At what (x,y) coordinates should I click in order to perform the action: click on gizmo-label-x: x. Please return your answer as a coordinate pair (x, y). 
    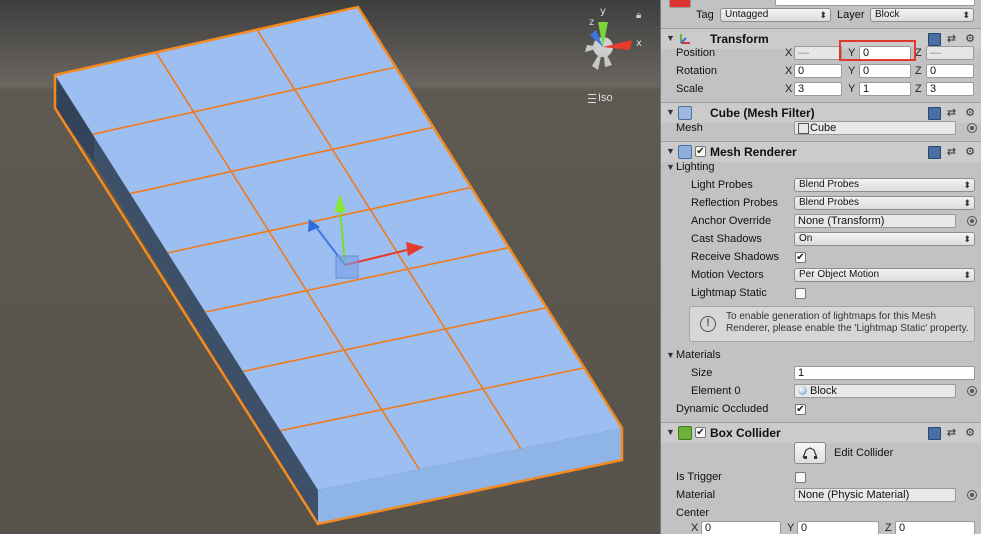
    Looking at the image, I should click on (639, 43).